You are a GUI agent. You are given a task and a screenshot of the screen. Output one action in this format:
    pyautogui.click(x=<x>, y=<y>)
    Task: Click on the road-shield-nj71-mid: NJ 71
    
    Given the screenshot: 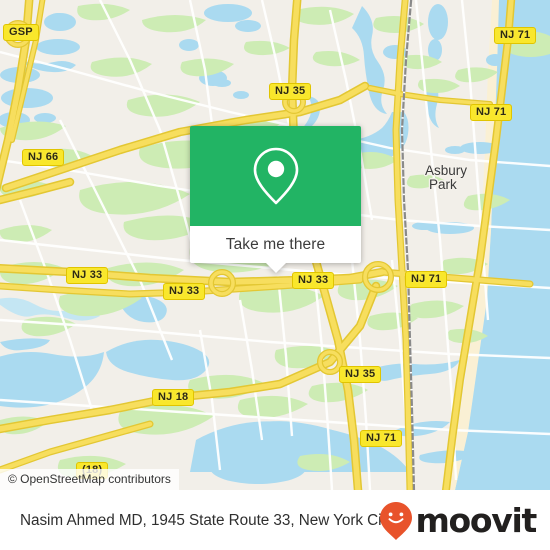 What is the action you would take?
    pyautogui.click(x=426, y=279)
    